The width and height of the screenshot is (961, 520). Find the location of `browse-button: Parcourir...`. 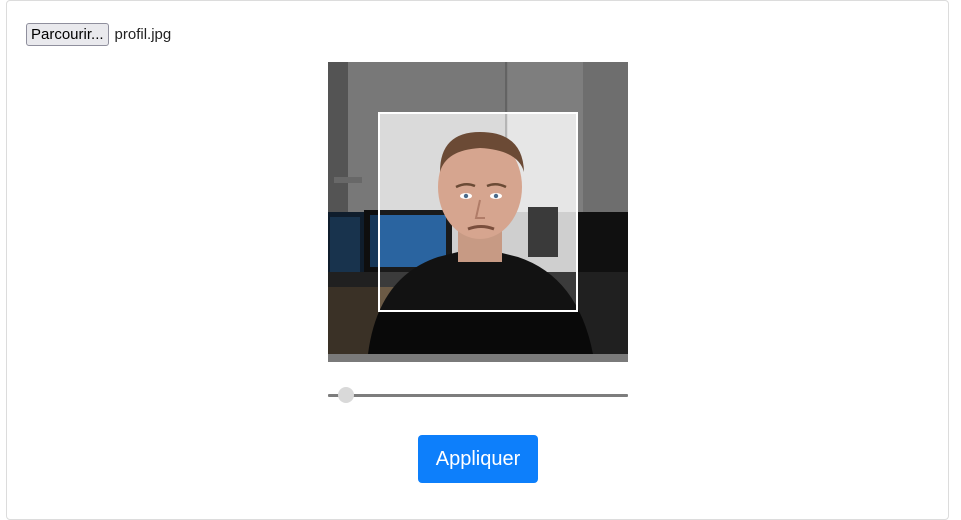

browse-button: Parcourir... is located at coordinates (67, 34).